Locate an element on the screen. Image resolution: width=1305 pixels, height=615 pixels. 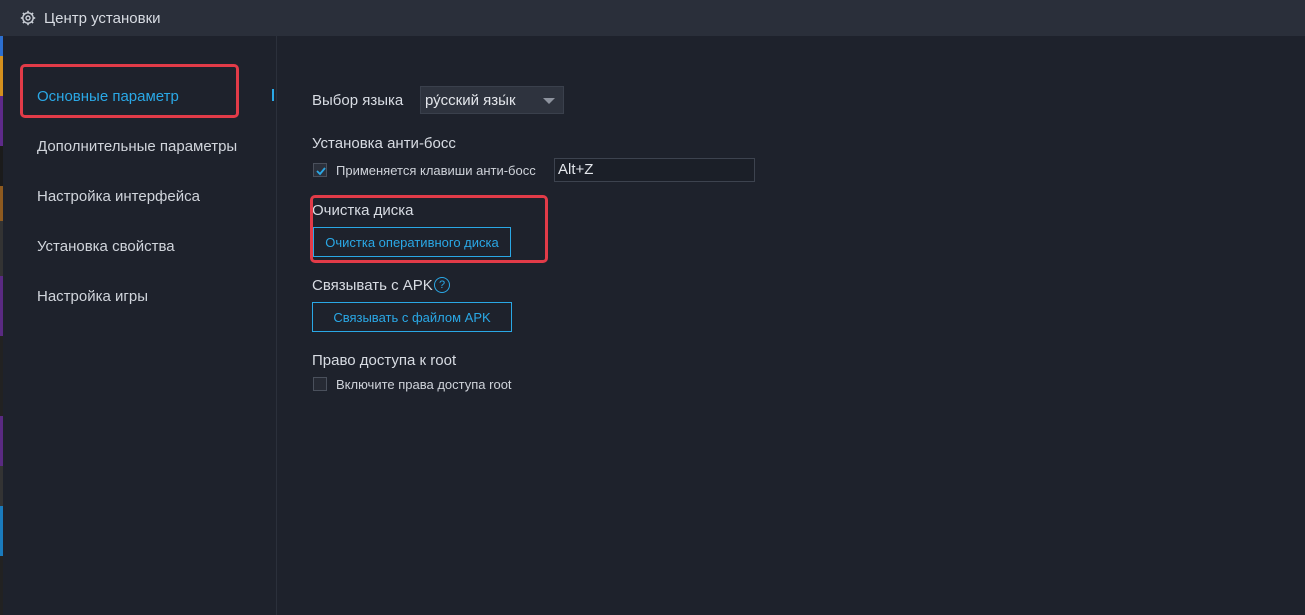
sidebar-item-properties: Установка свойства is located at coordinates (106, 246).